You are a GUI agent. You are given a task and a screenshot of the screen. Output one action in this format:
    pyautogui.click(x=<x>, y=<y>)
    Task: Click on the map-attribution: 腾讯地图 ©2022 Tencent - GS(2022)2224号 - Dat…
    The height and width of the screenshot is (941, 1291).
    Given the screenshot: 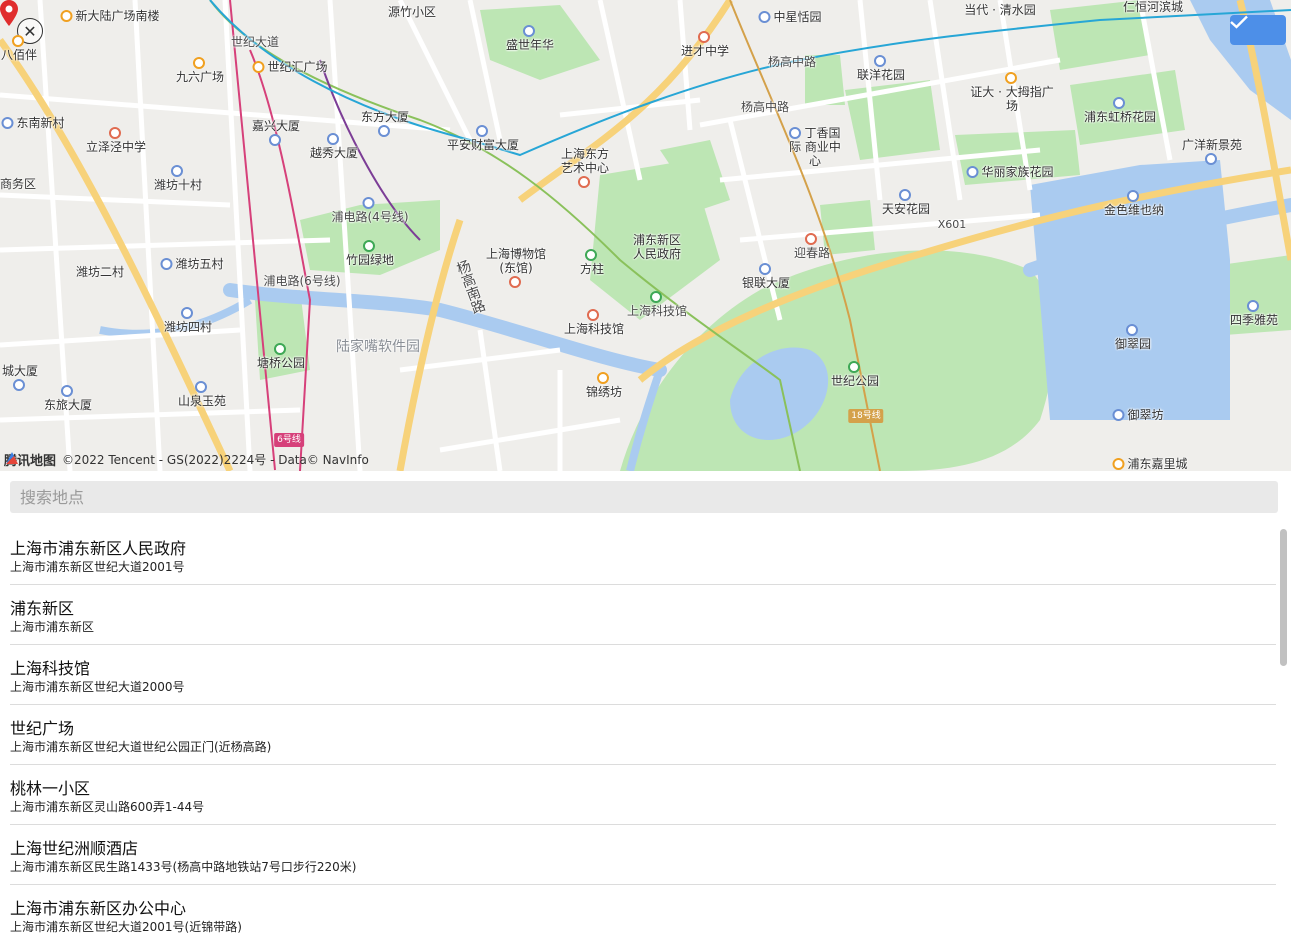 What is the action you would take?
    pyautogui.click(x=186, y=459)
    